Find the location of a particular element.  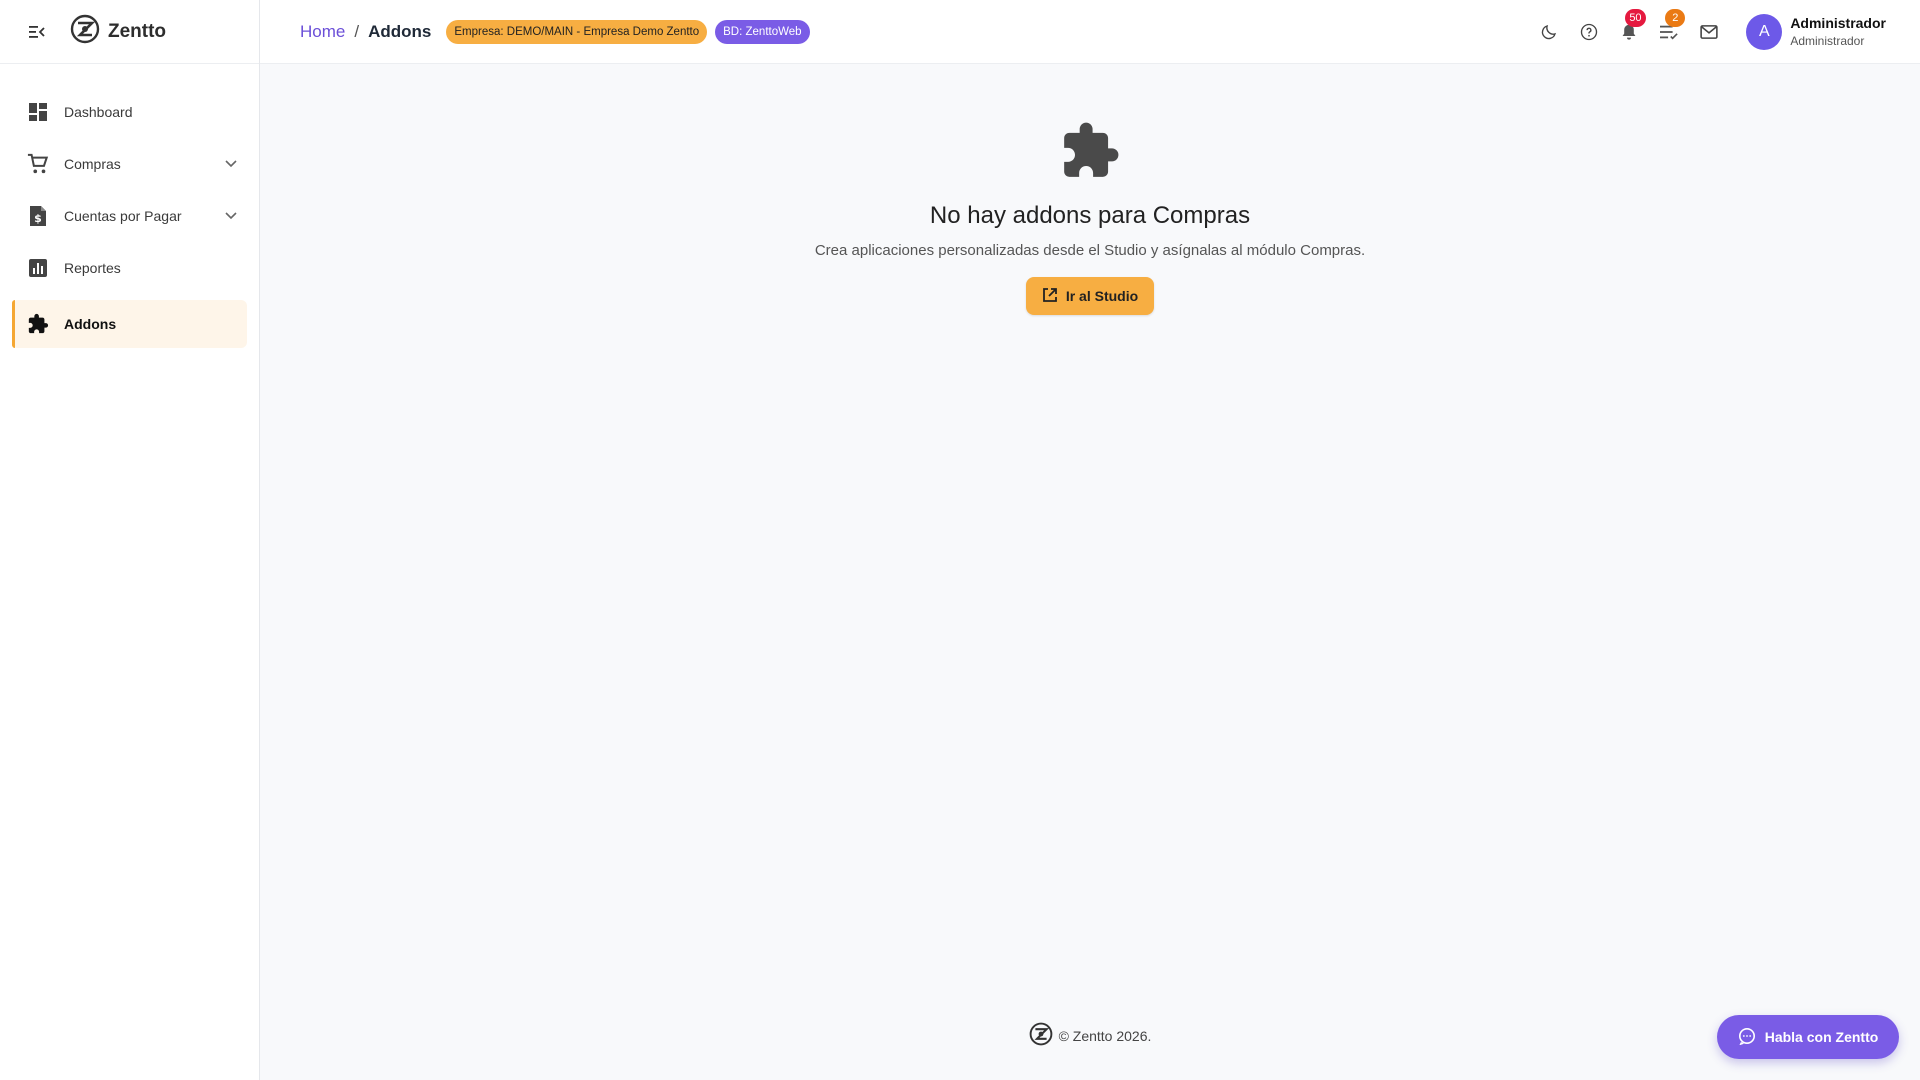

topbar-actions: 50 2 A Administrador Administrador is located at coordinates (1728, 32).